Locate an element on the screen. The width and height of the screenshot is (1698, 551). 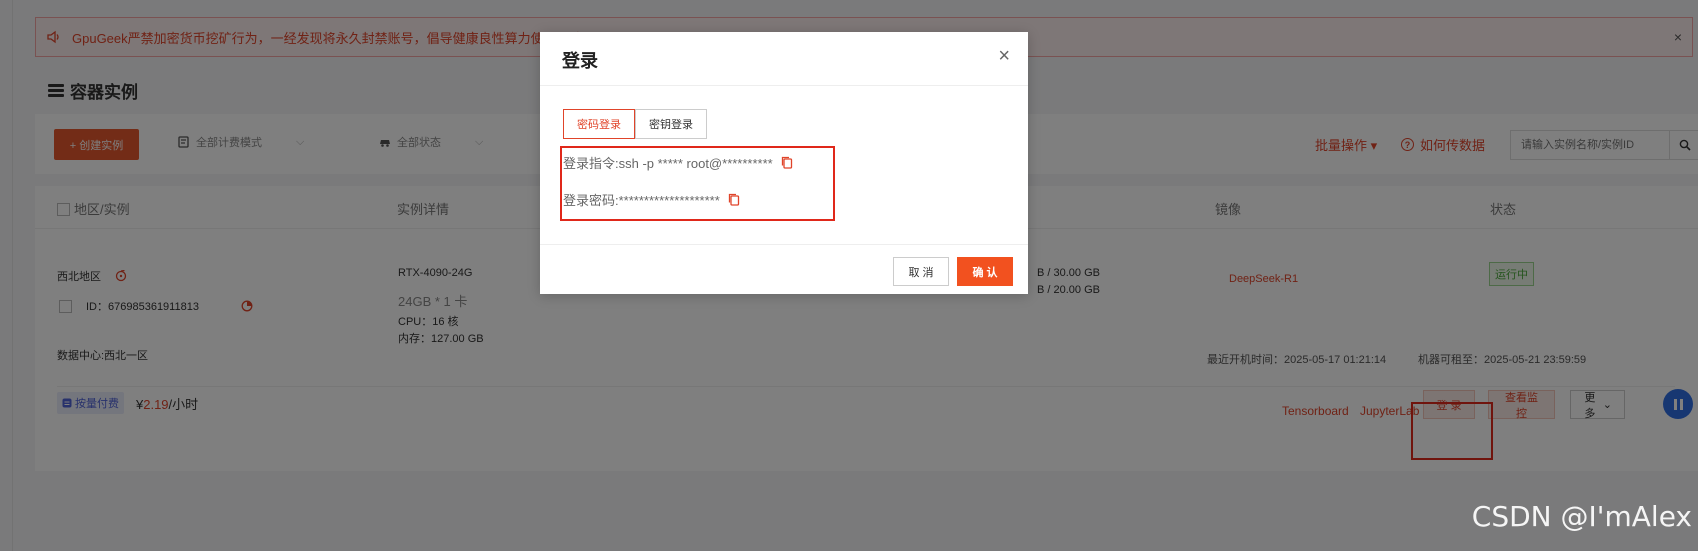
dialog-header: 登录 × is located at coordinates (784, 59).